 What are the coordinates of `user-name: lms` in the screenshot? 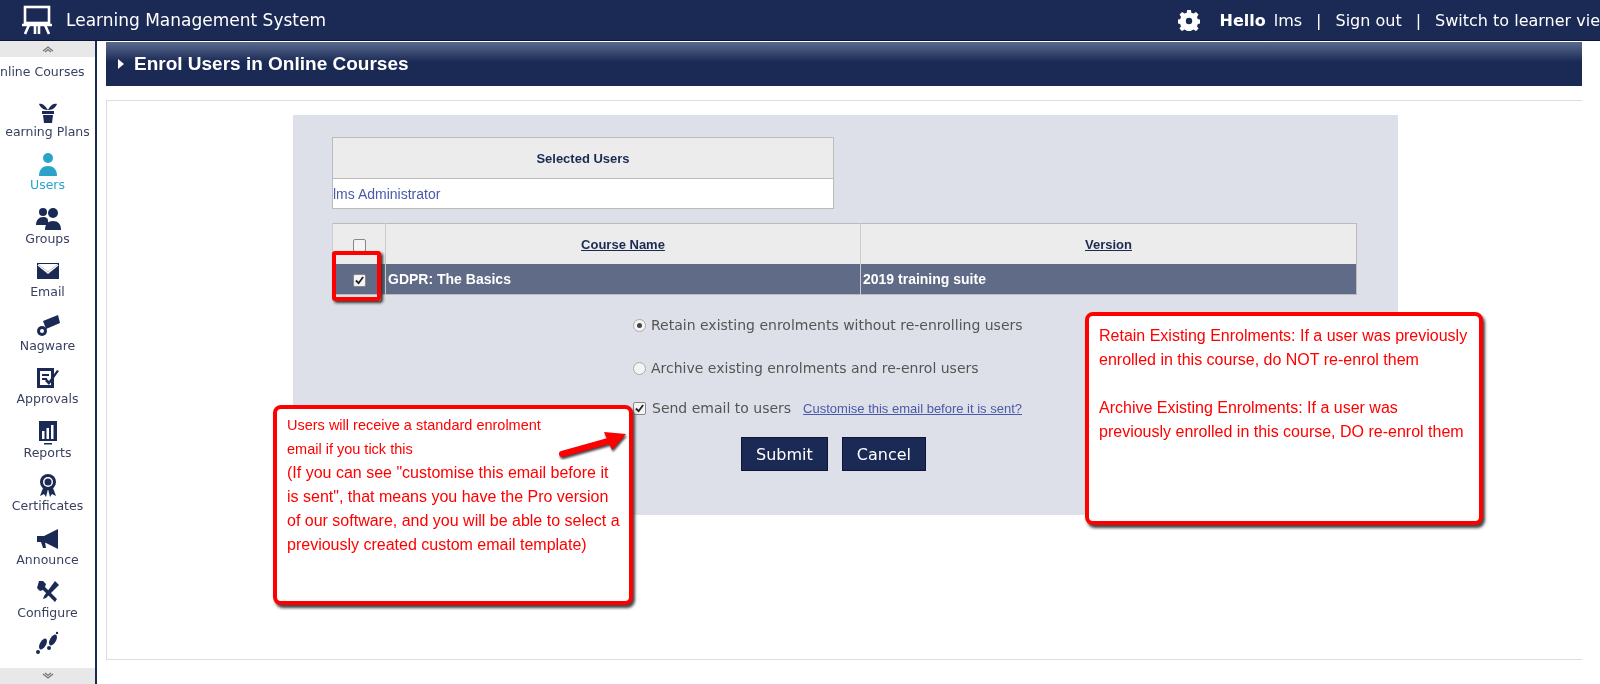 It's located at (1288, 20).